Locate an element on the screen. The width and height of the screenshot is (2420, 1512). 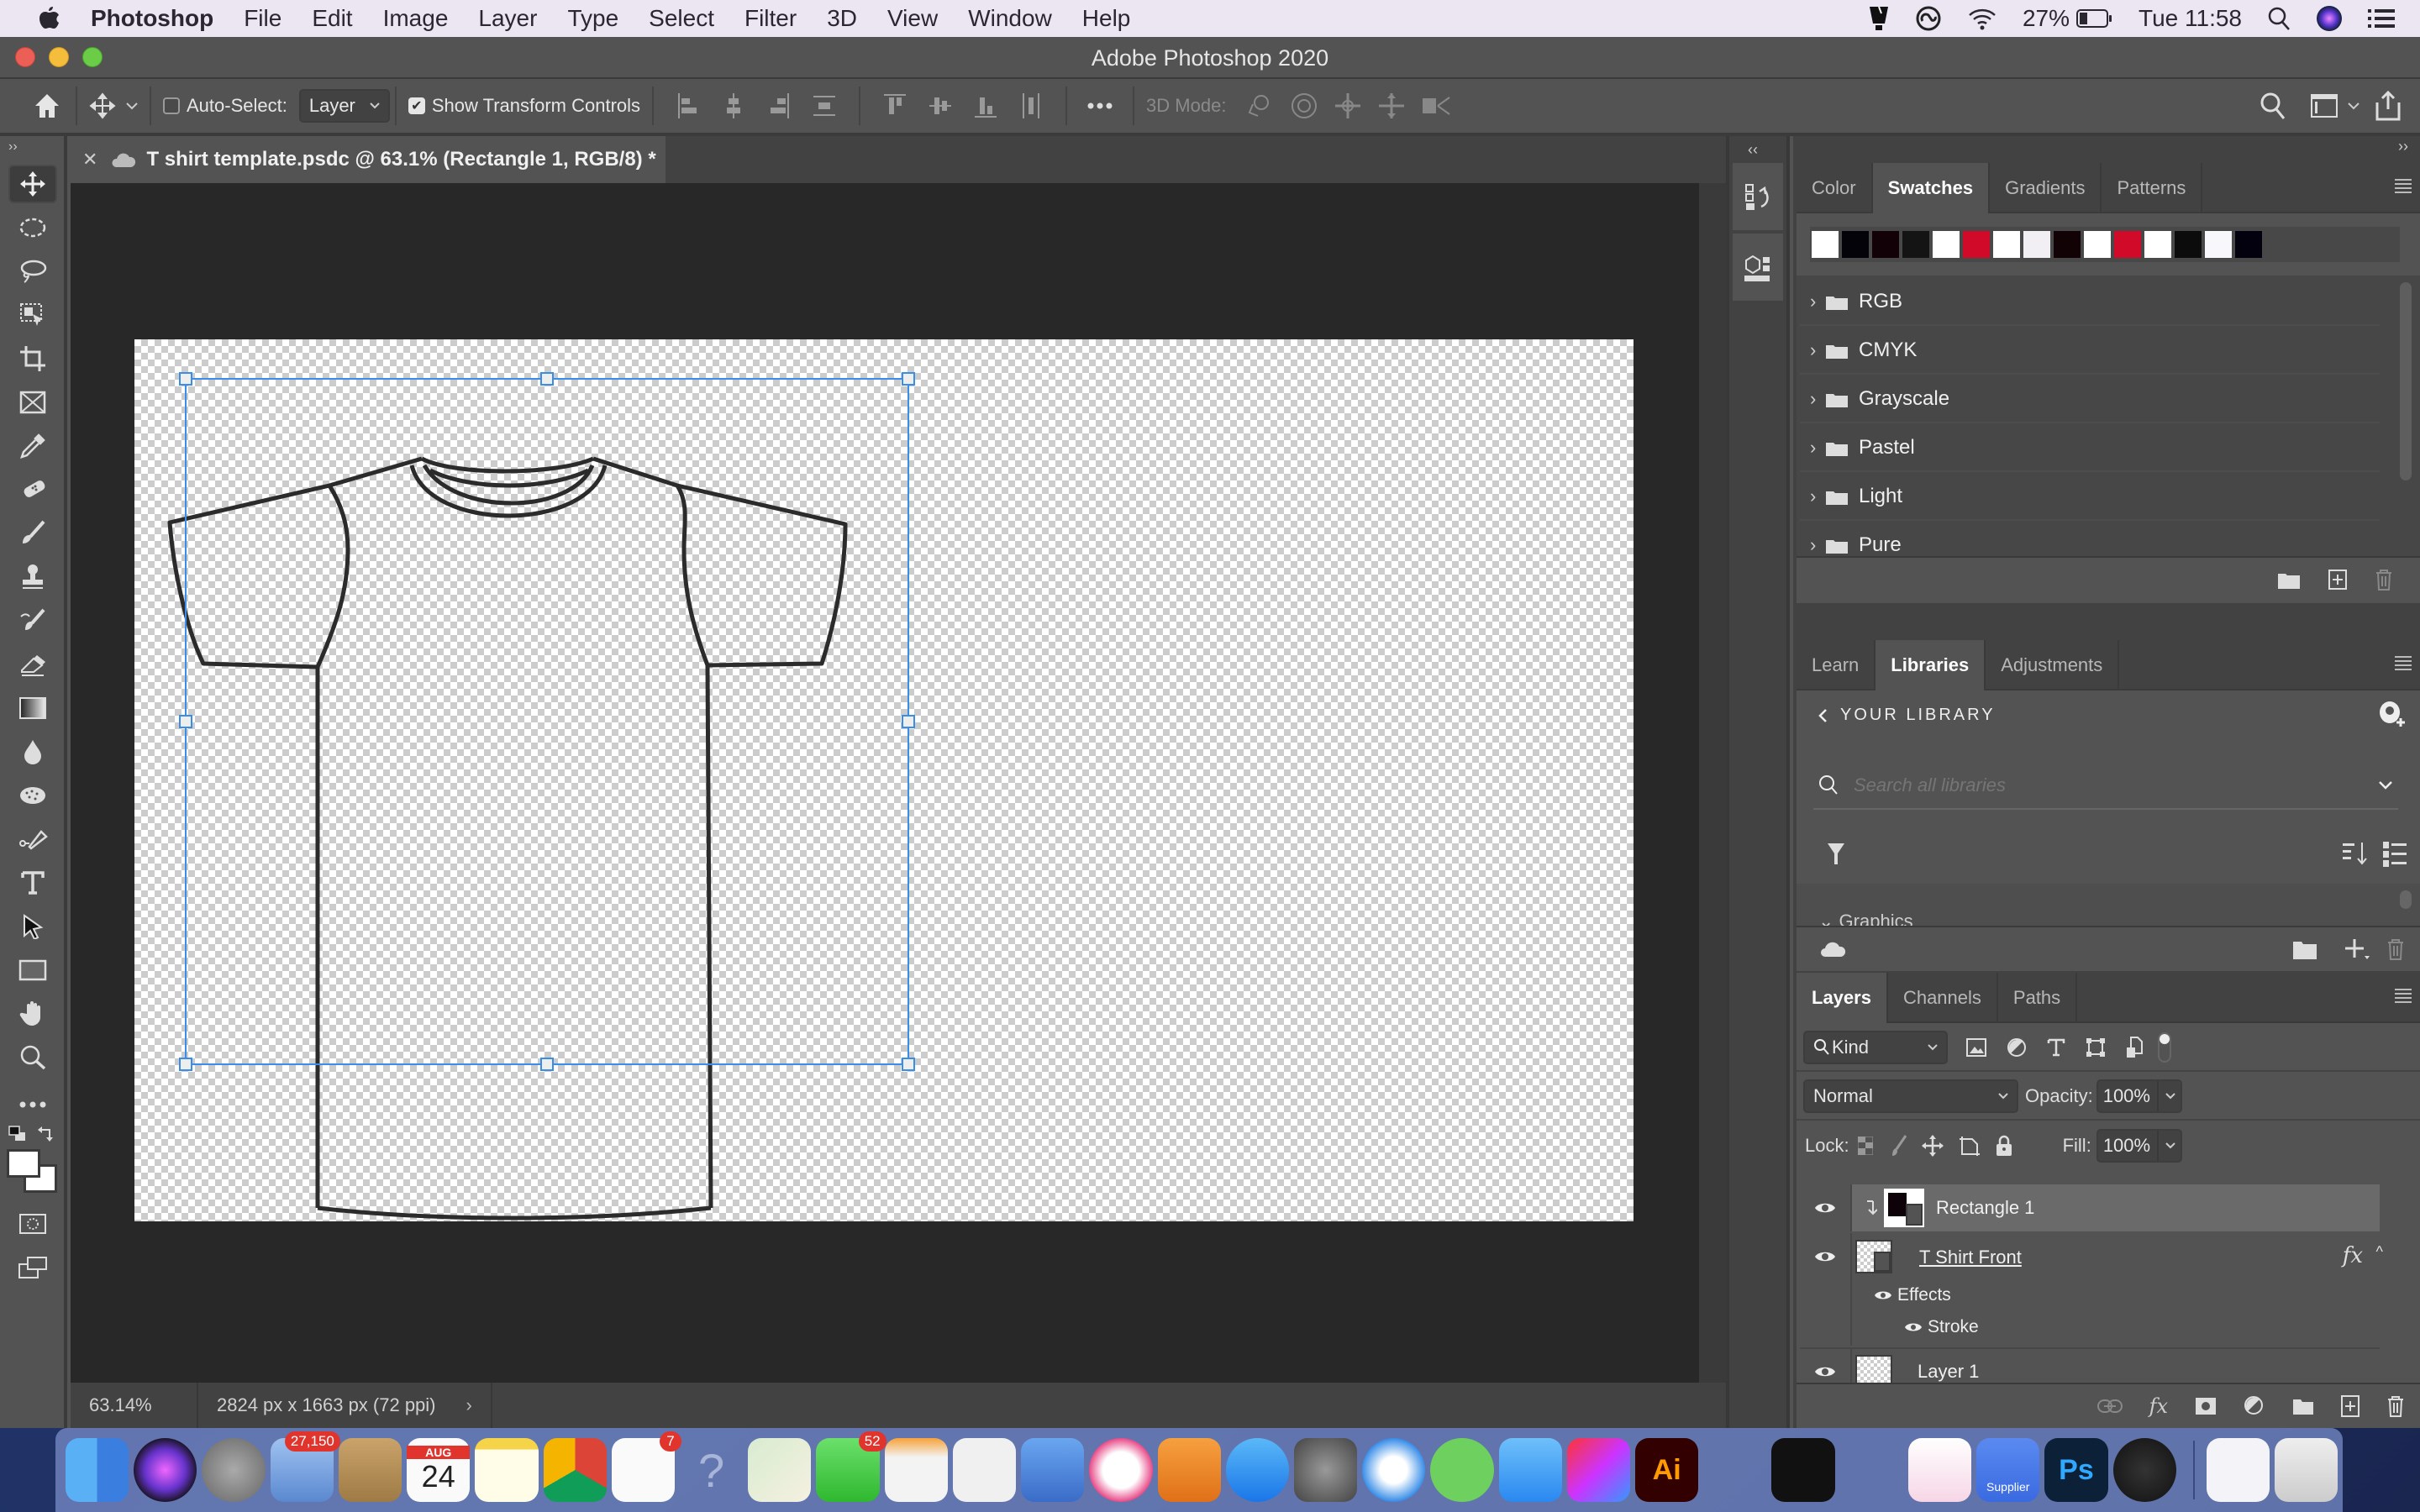
history-brush-tool is located at coordinates (33, 620).